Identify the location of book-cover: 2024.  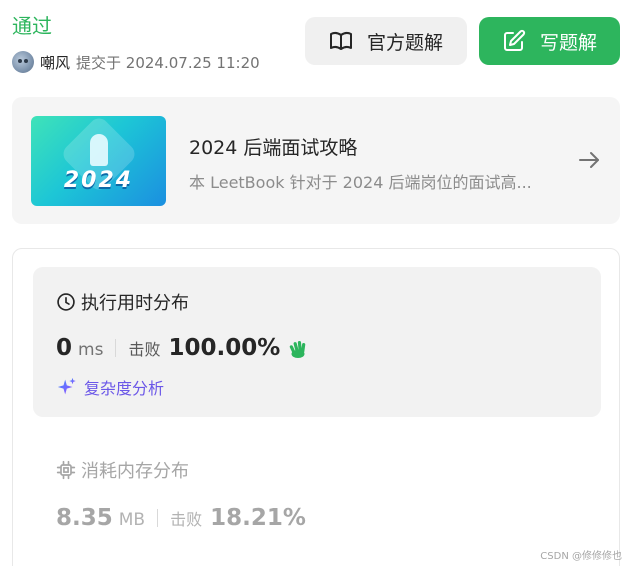
(98, 161).